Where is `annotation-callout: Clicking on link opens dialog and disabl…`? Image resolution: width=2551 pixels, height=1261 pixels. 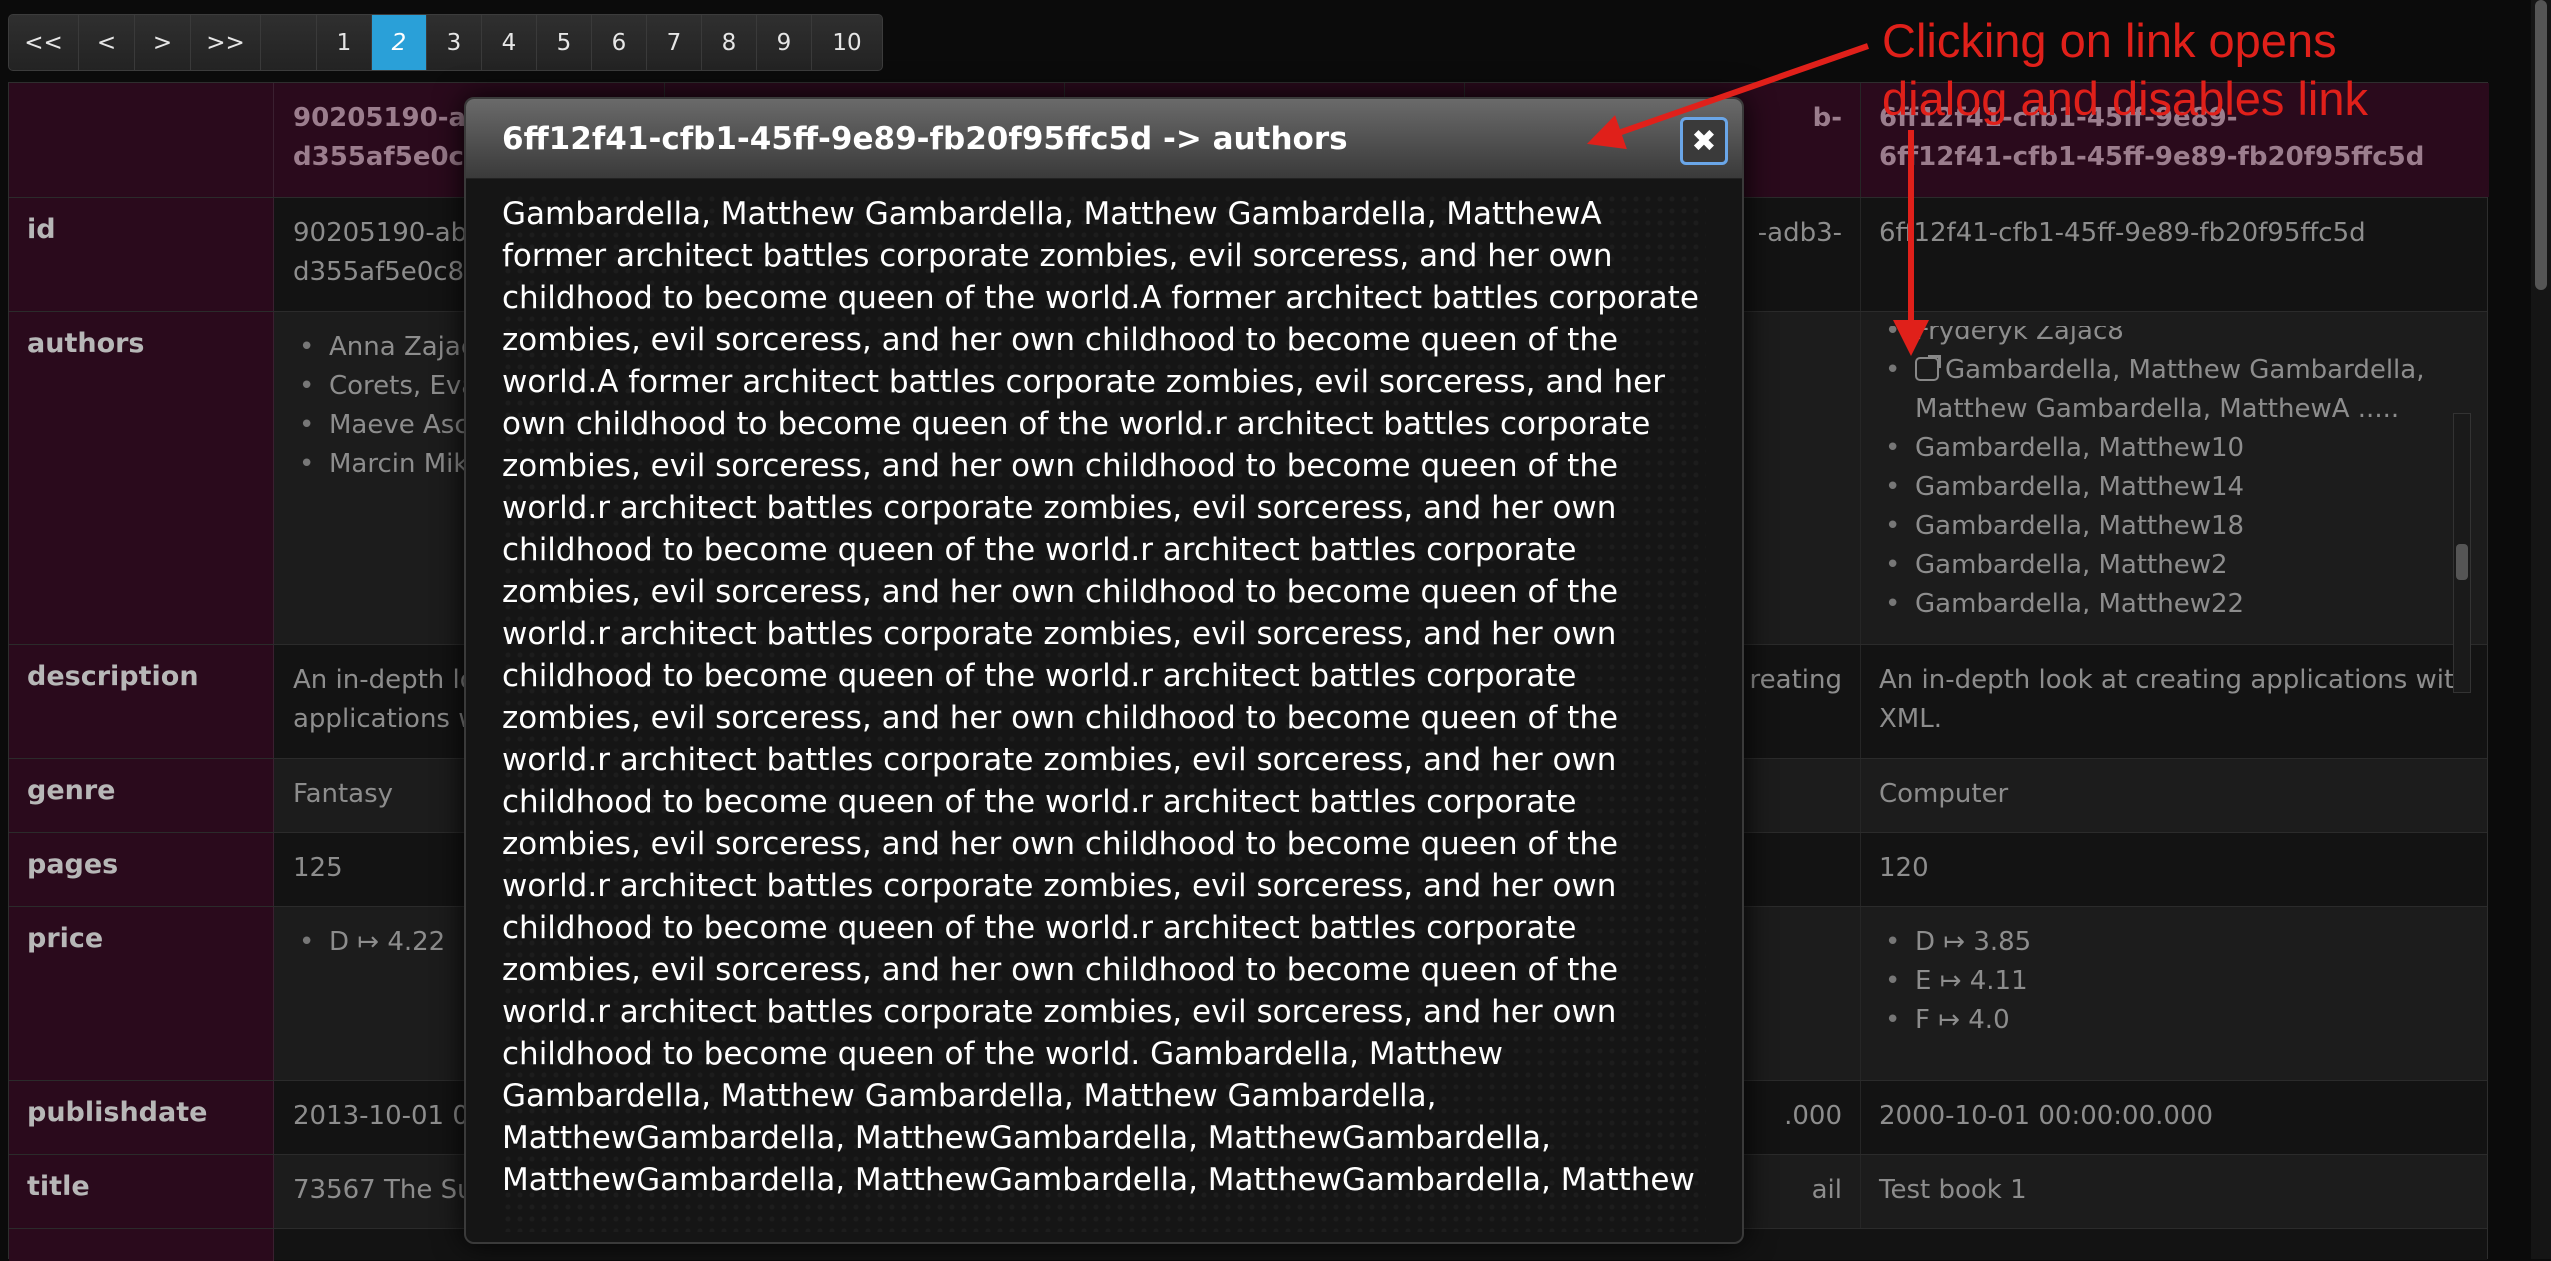
annotation-callout: Clicking on link opens dialog and disabl… is located at coordinates (2212, 70).